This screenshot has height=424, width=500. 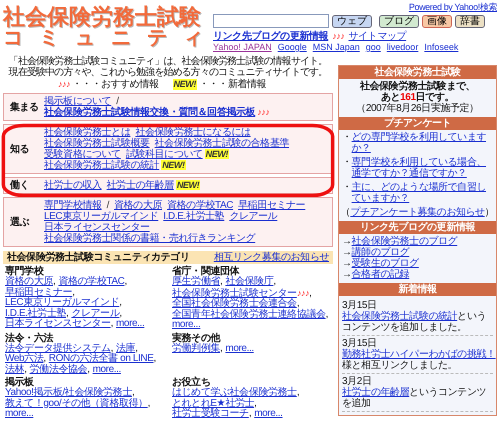 What do you see at coordinates (24, 107) in the screenshot?
I see `row-label: 集まる` at bounding box center [24, 107].